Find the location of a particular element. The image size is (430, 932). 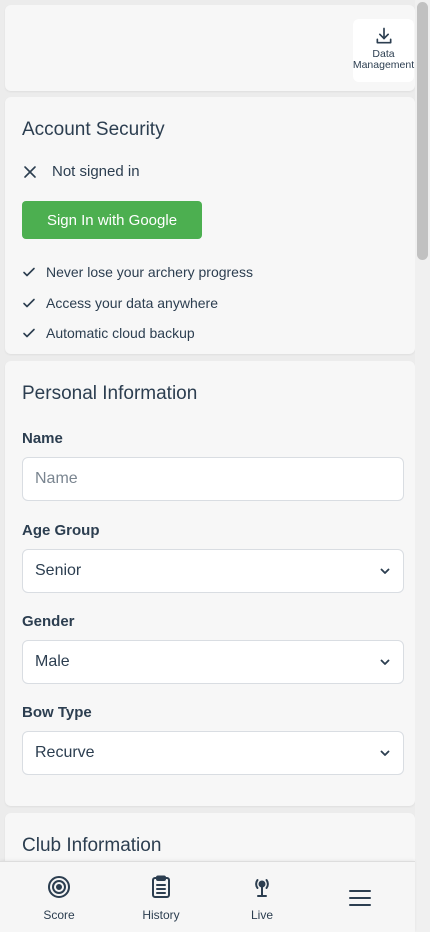

personal-information-title: Personal Information is located at coordinates (110, 393).